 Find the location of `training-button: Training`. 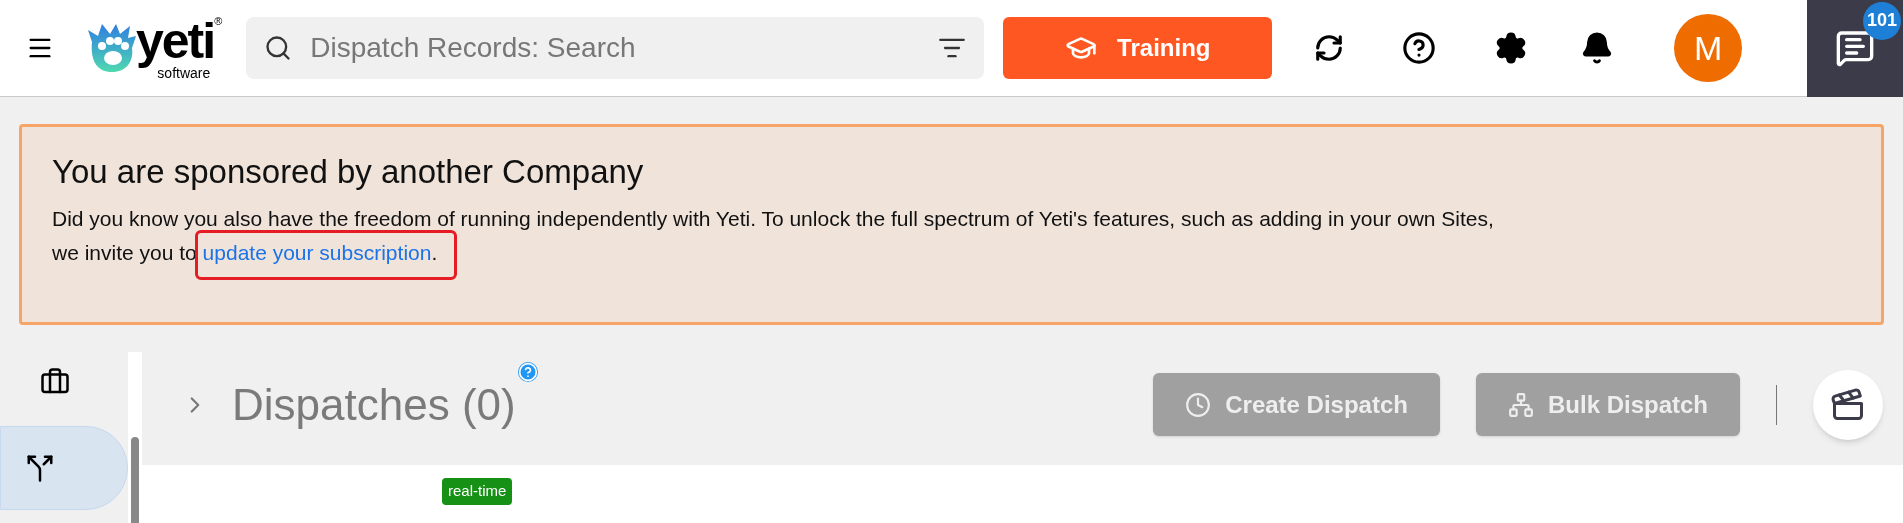

training-button: Training is located at coordinates (1138, 48).